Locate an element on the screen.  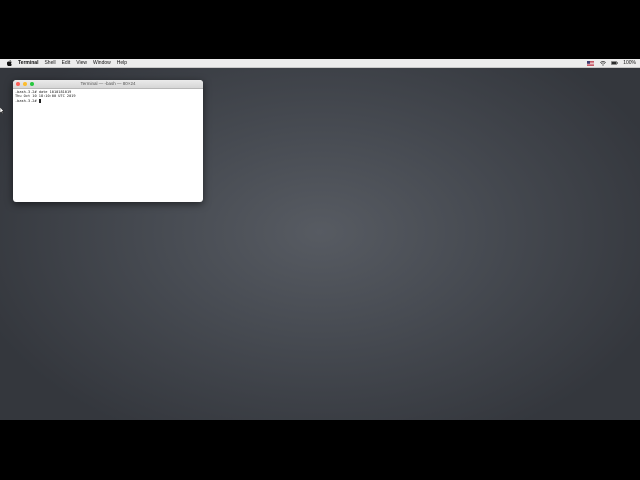
text-cursor is located at coordinates (39, 100).